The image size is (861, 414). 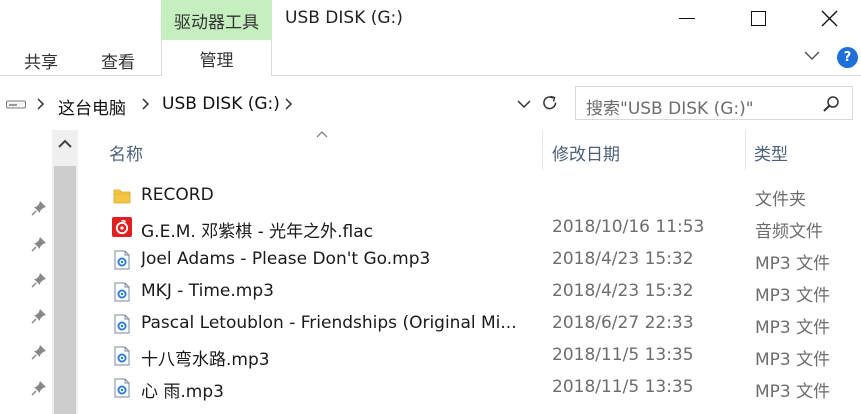 What do you see at coordinates (789, 232) in the screenshot?
I see `file-type: 音频文件` at bounding box center [789, 232].